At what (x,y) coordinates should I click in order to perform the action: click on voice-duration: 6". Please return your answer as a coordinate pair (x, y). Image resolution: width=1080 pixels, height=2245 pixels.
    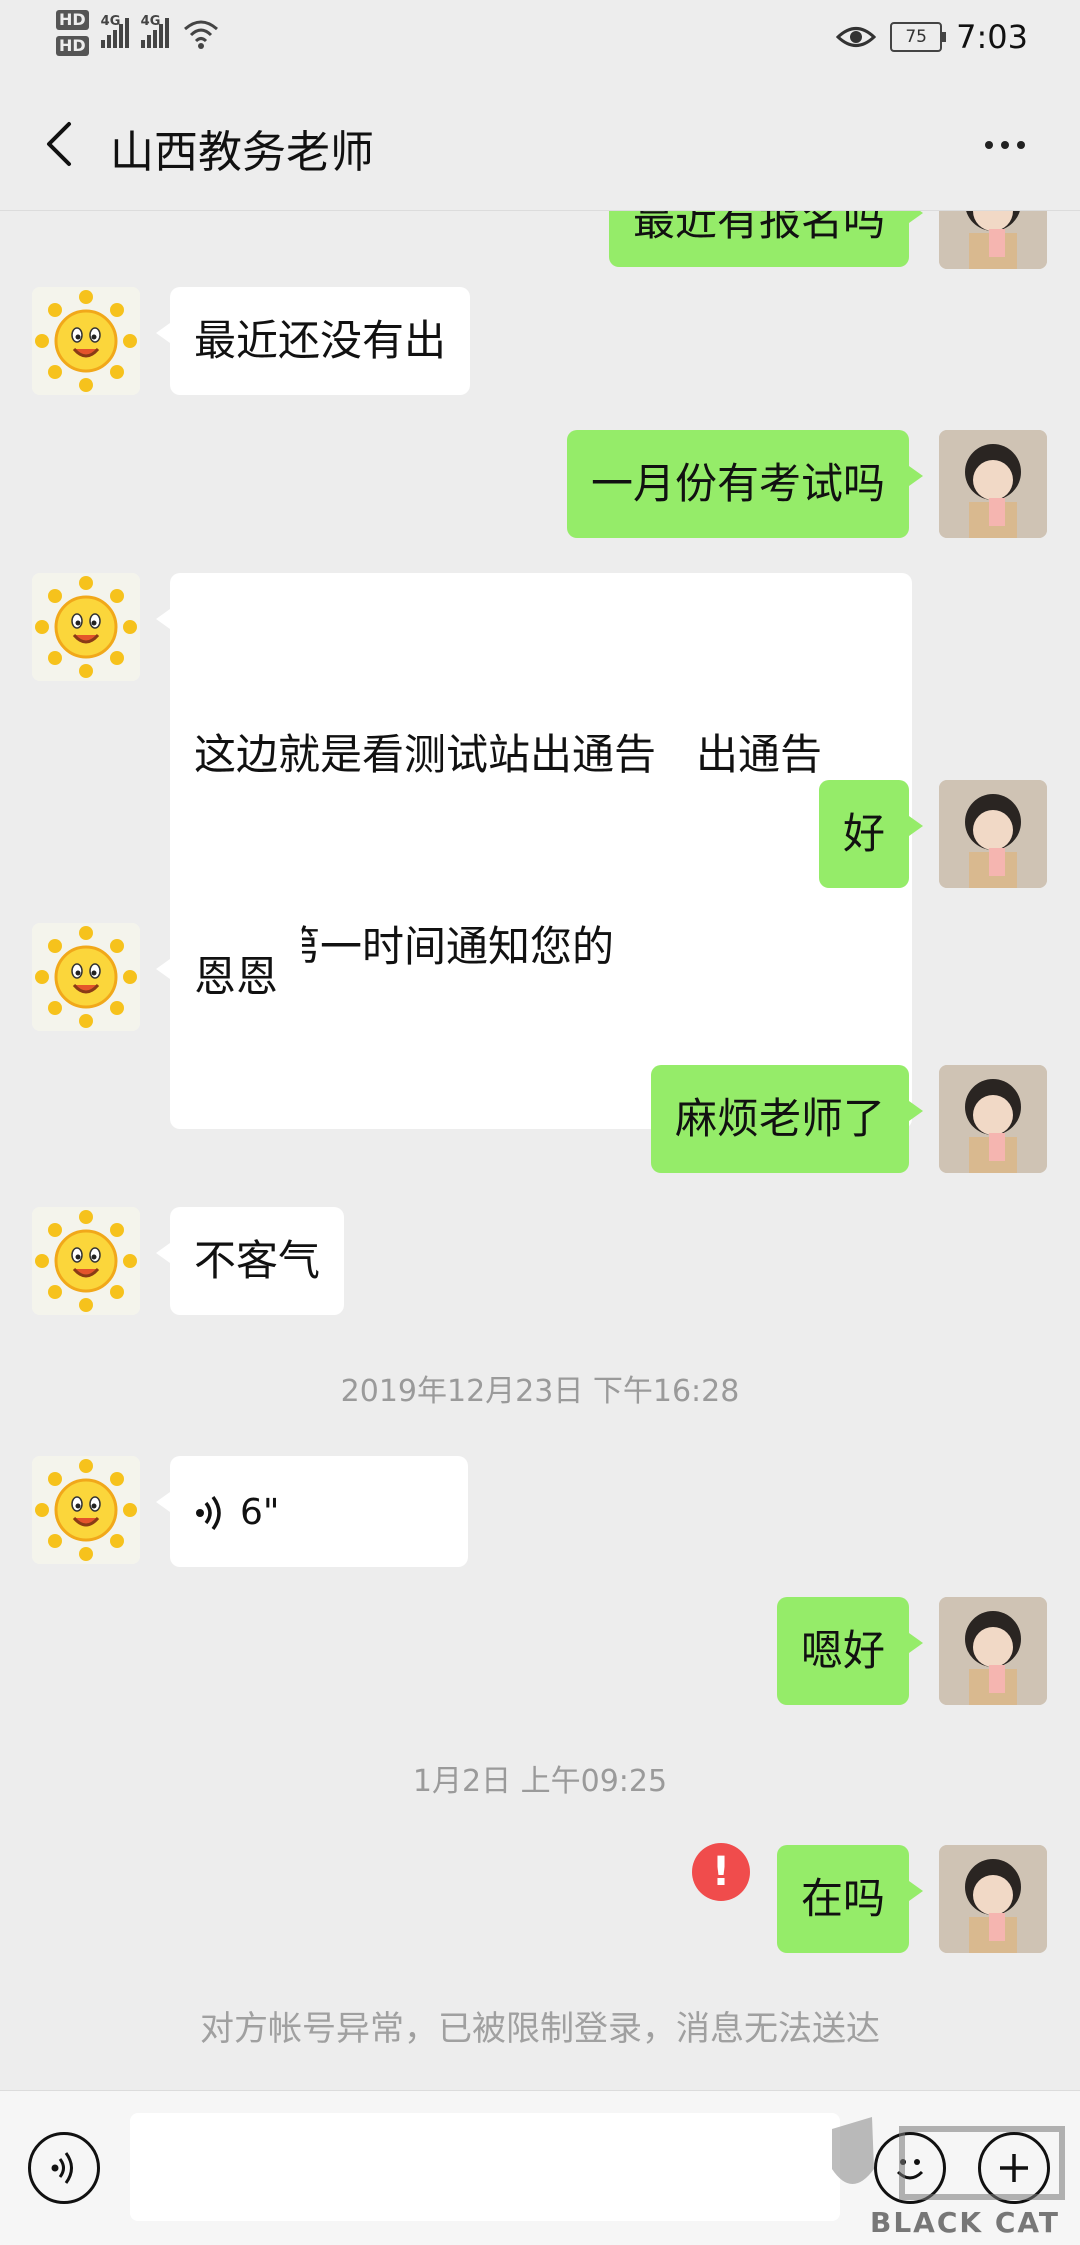
    Looking at the image, I should click on (260, 1512).